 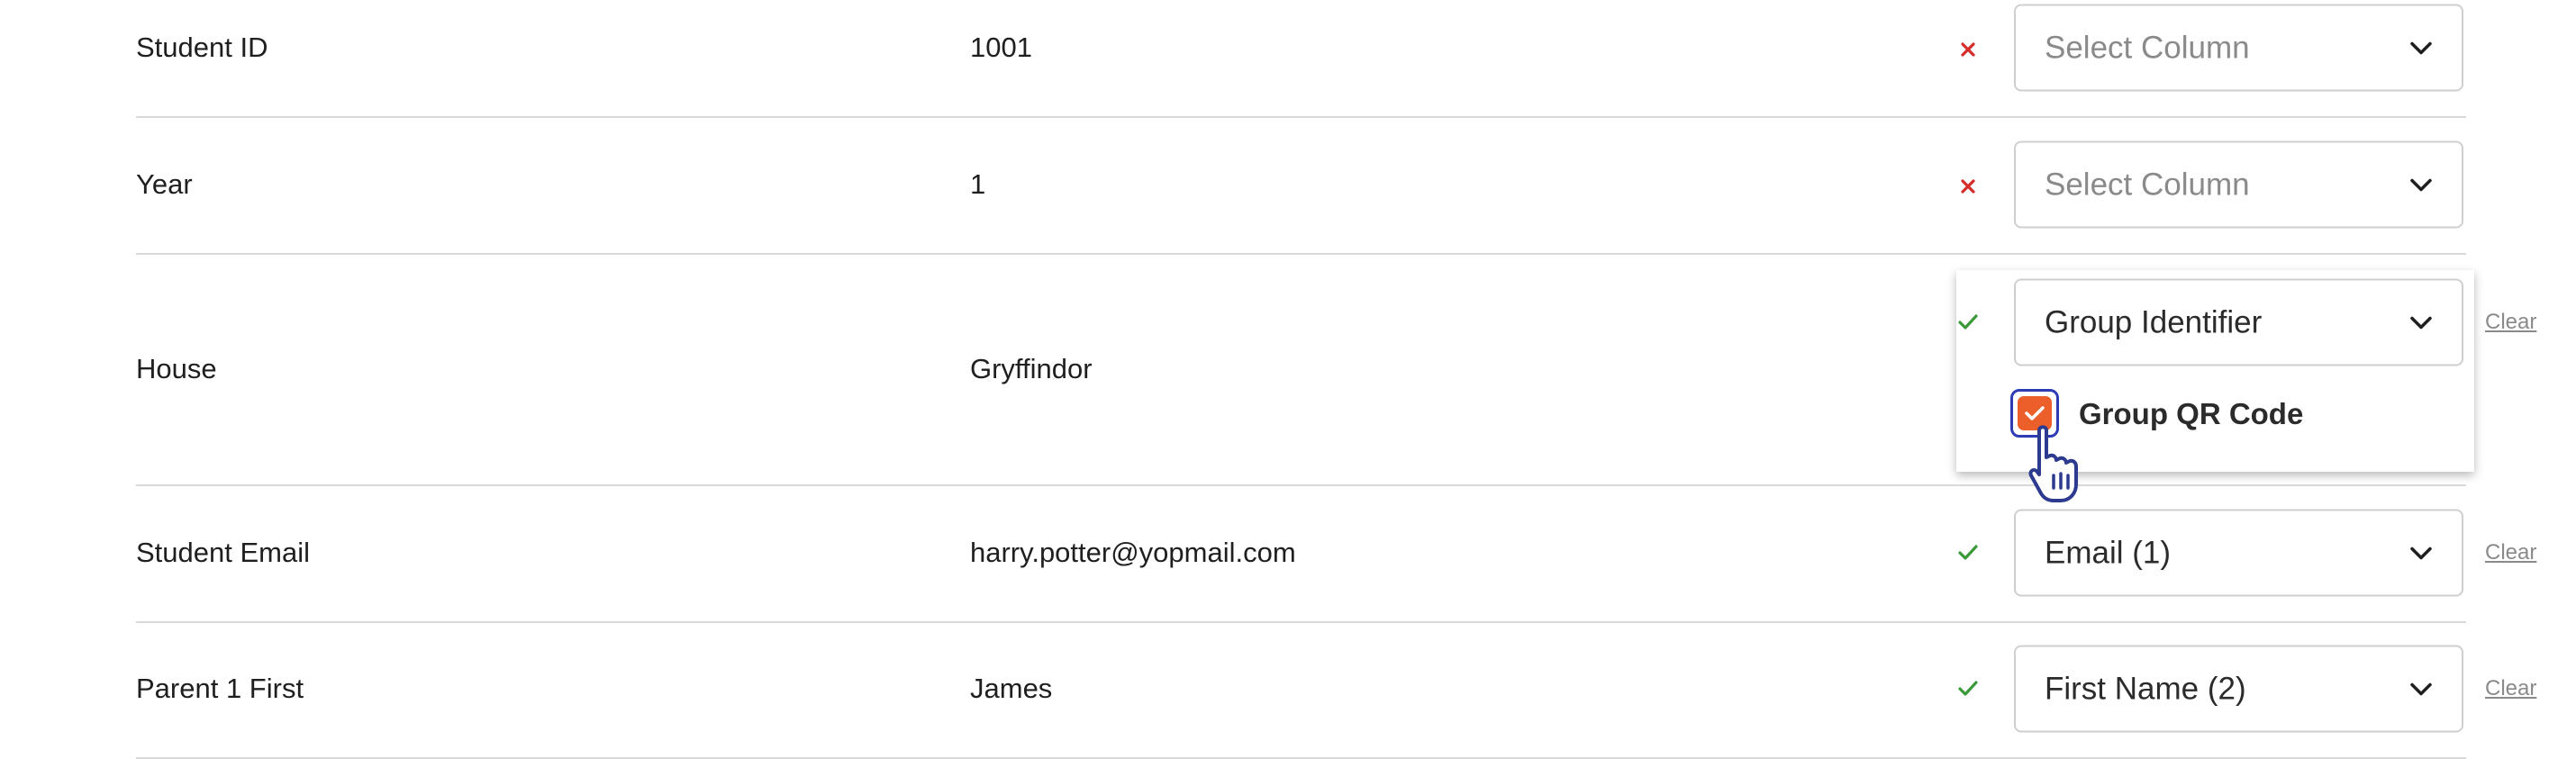 I want to click on field-value: James, so click(x=1011, y=688).